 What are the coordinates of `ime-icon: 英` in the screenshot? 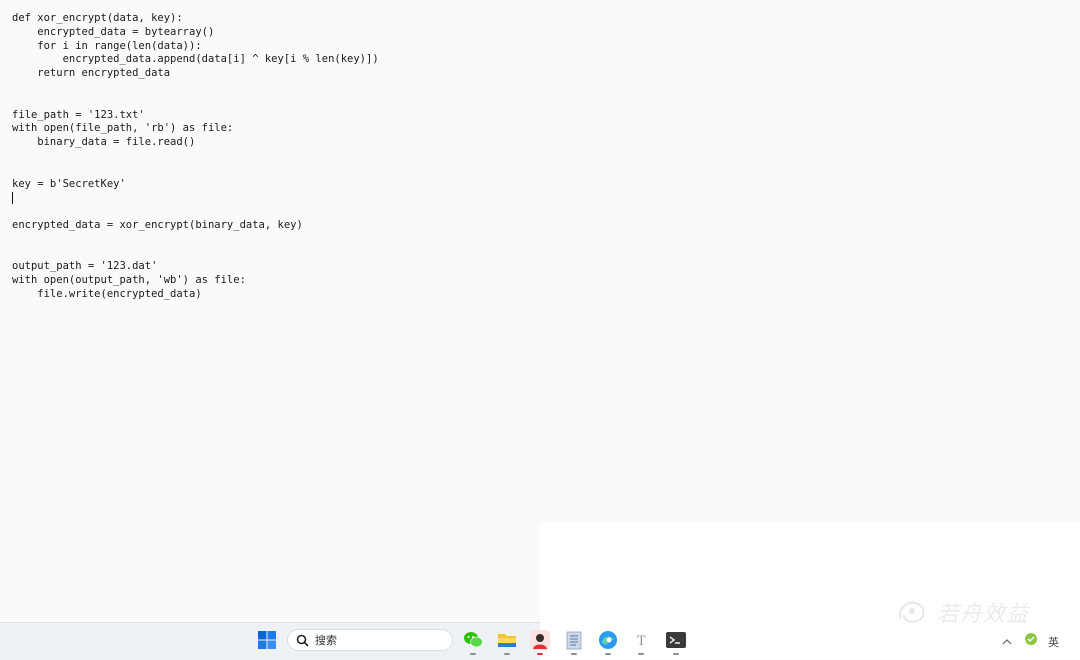 It's located at (1053, 642).